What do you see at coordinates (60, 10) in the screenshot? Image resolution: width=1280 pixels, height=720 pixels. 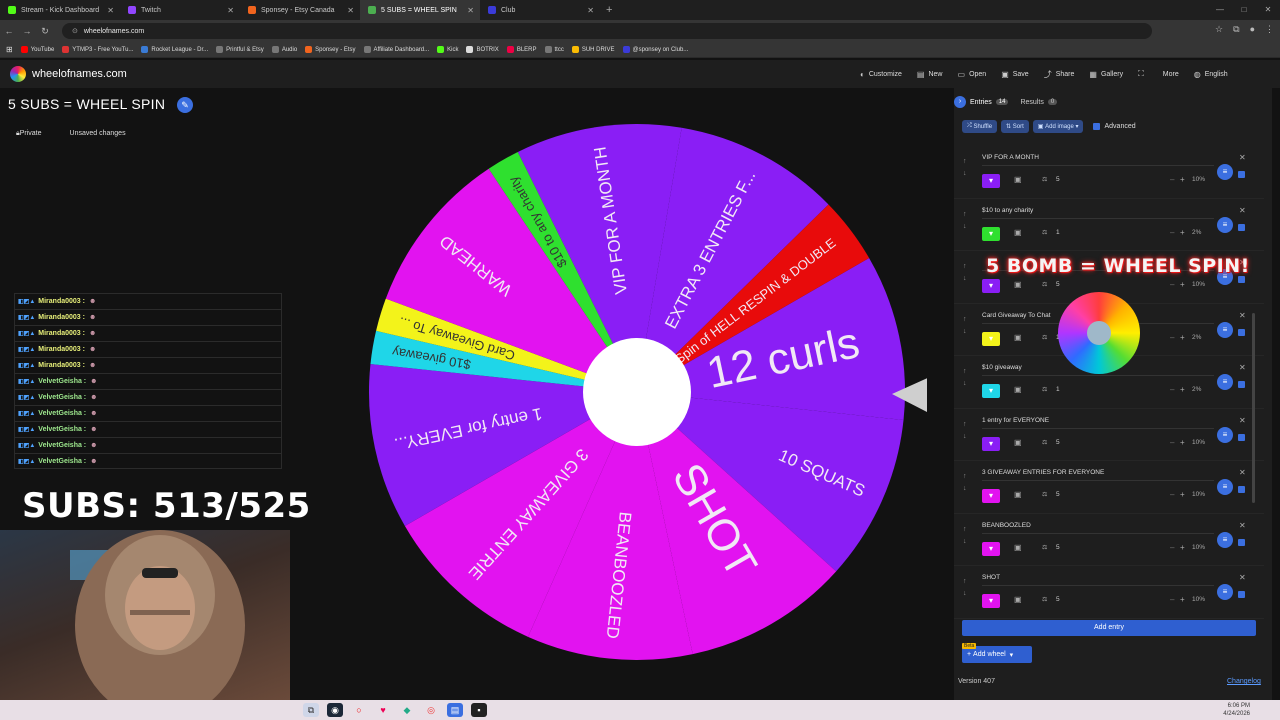 I see `browser-tab: Stream - Kick Dashboard ✕` at bounding box center [60, 10].